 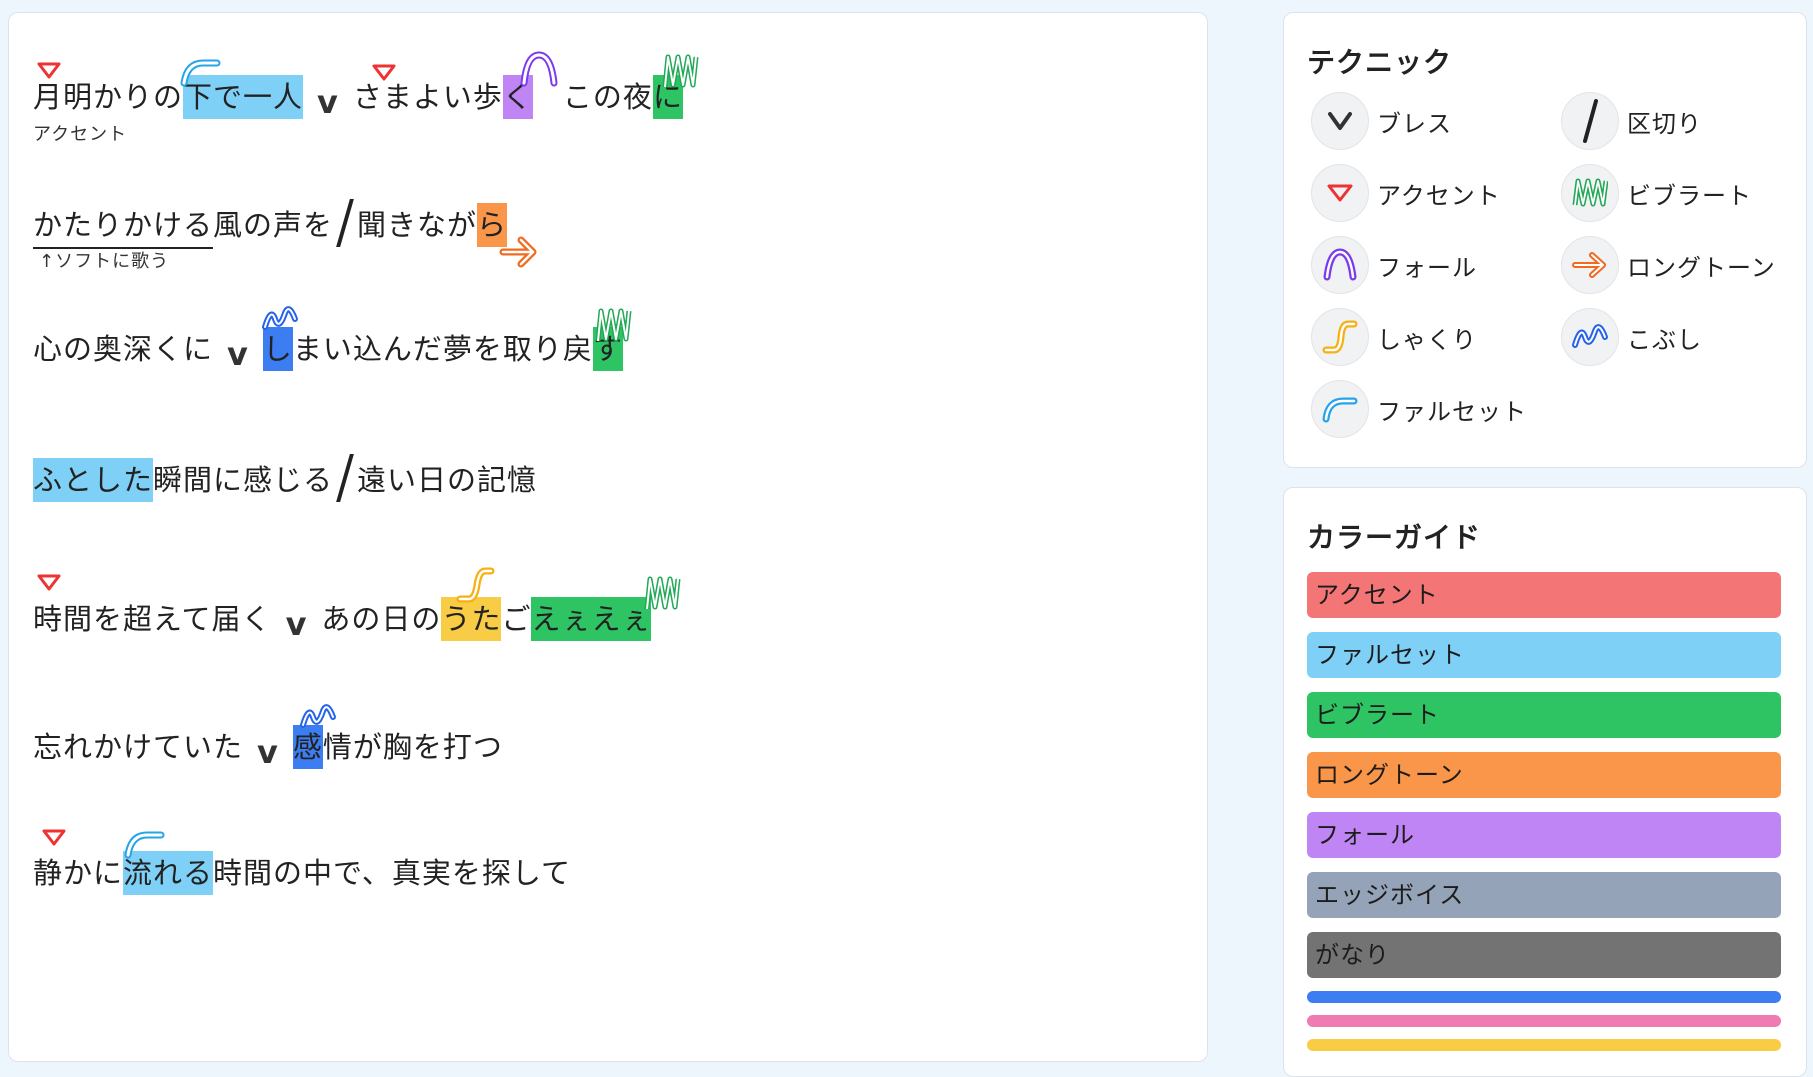 What do you see at coordinates (1544, 835) in the screenshot?
I see `color-swatch-fall: フォール` at bounding box center [1544, 835].